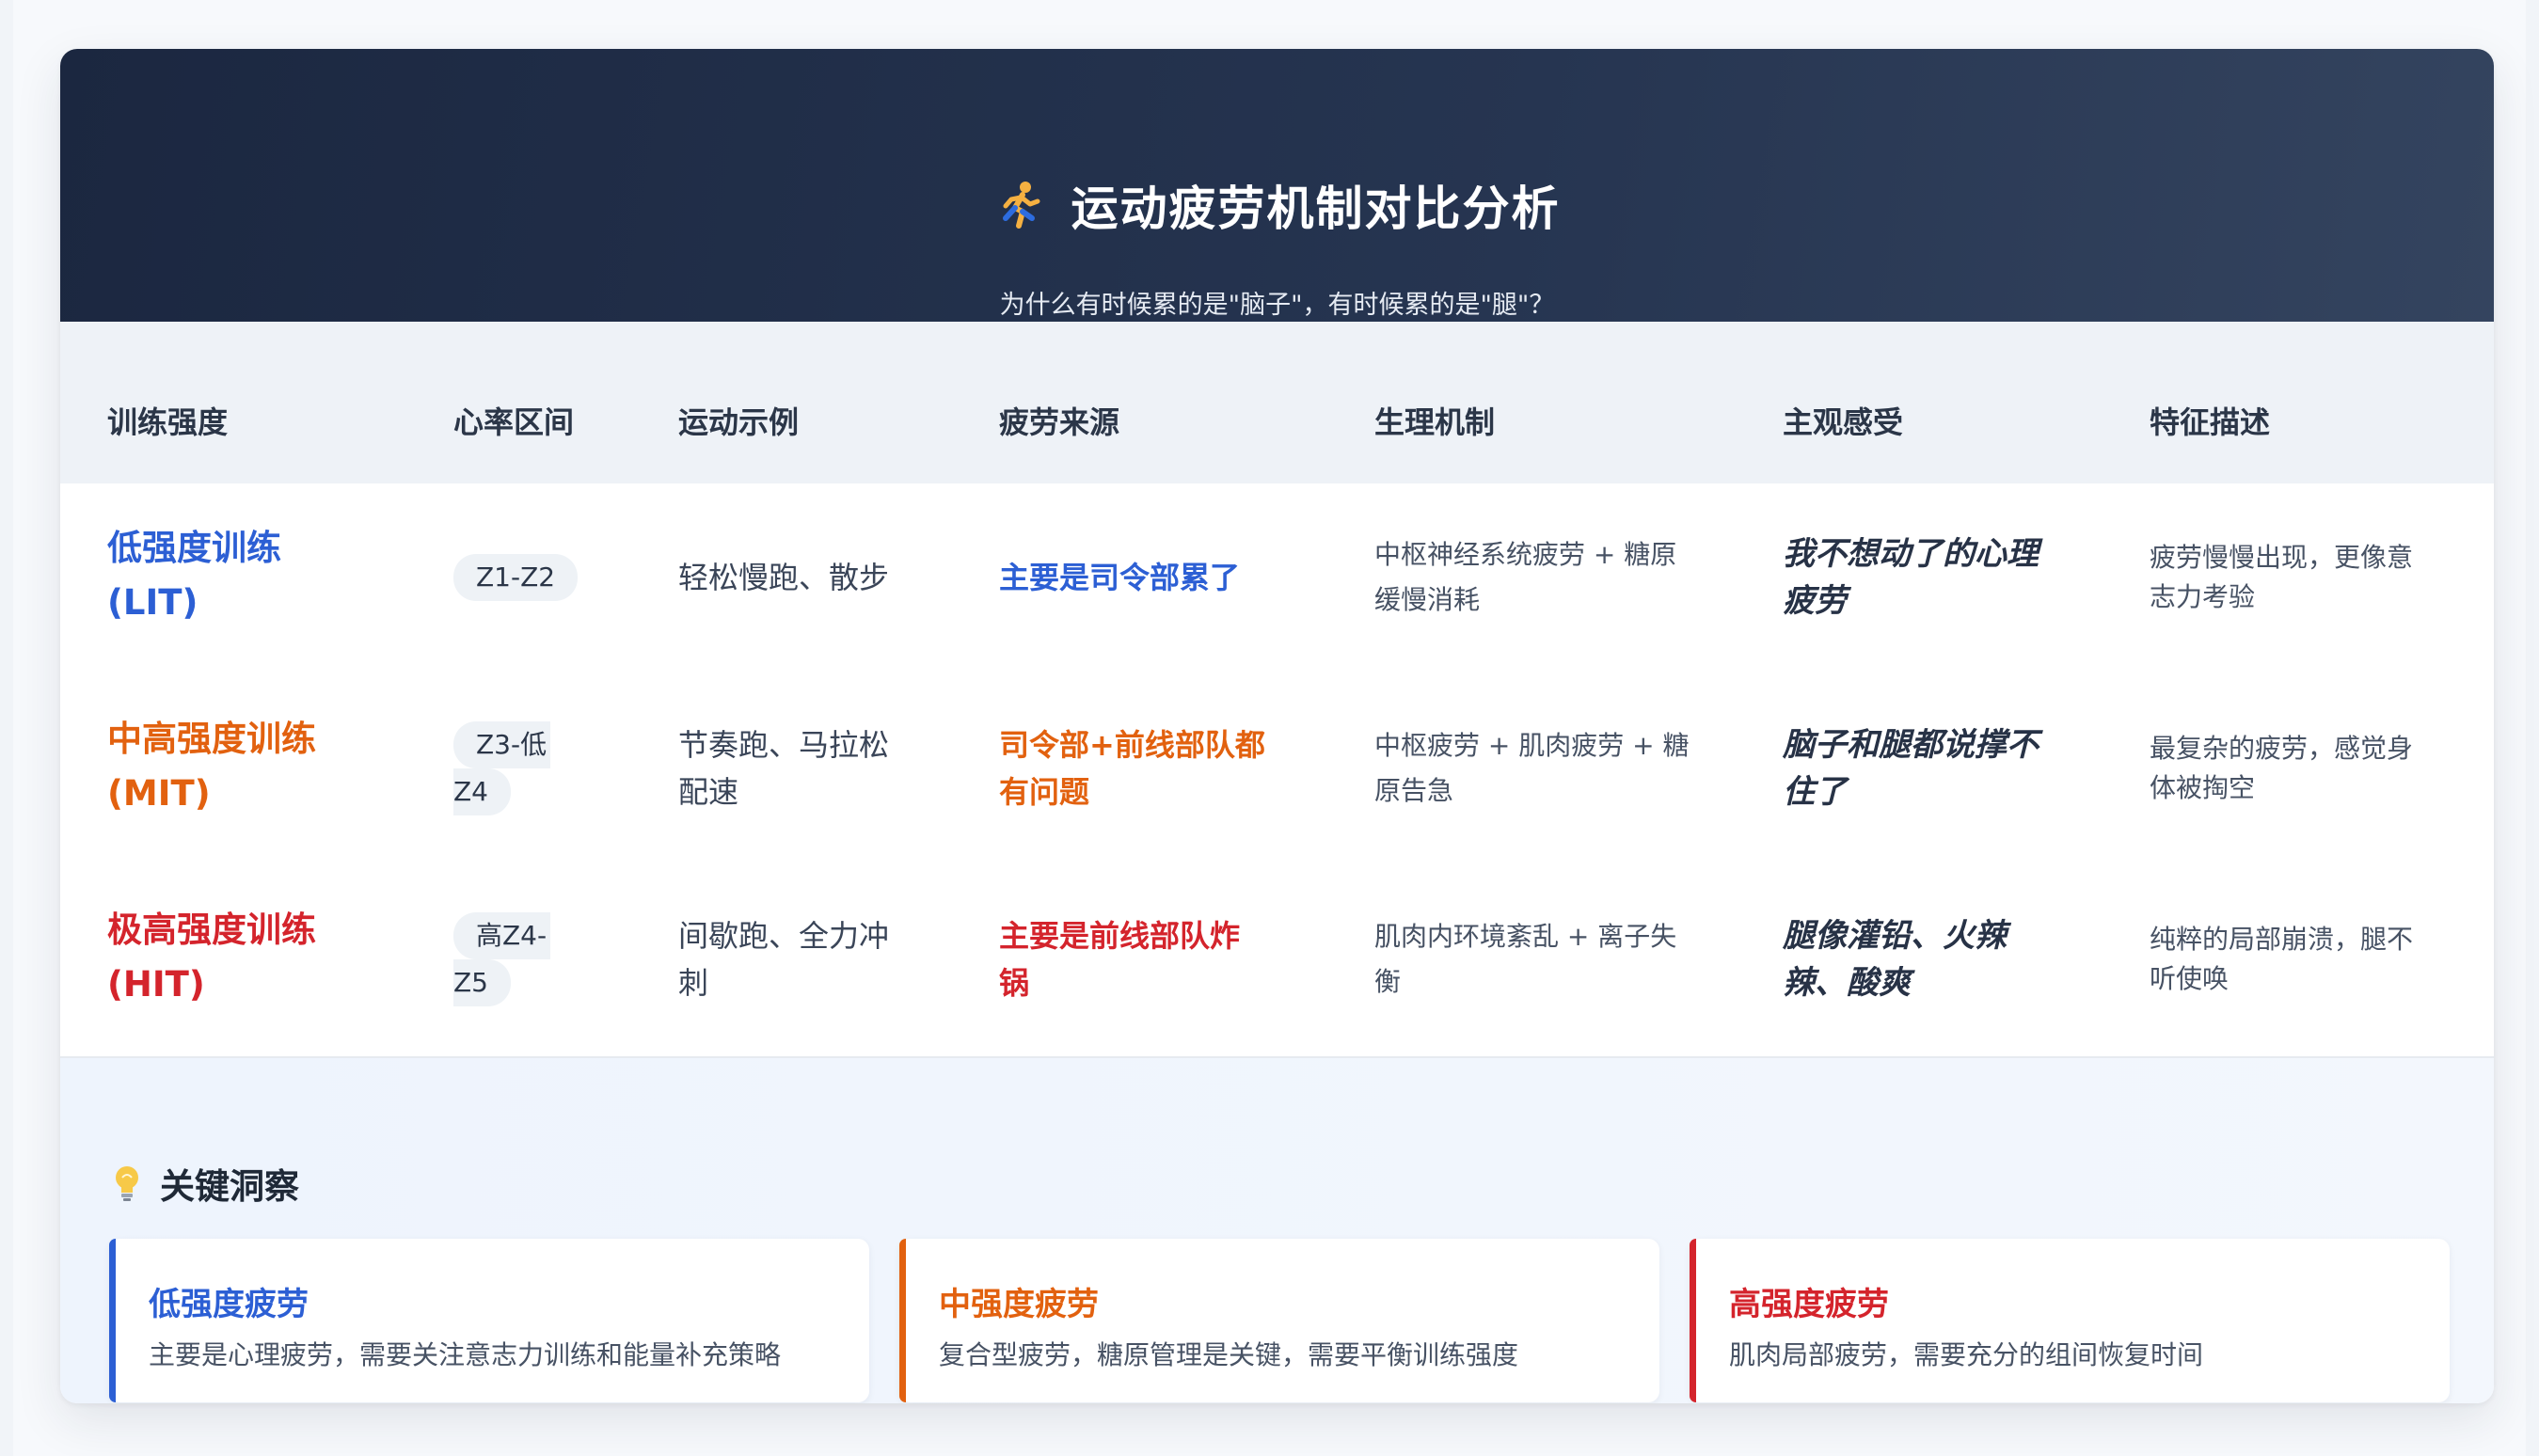 The width and height of the screenshot is (2539, 1456). I want to click on description-line: 听使唤, so click(2190, 978).